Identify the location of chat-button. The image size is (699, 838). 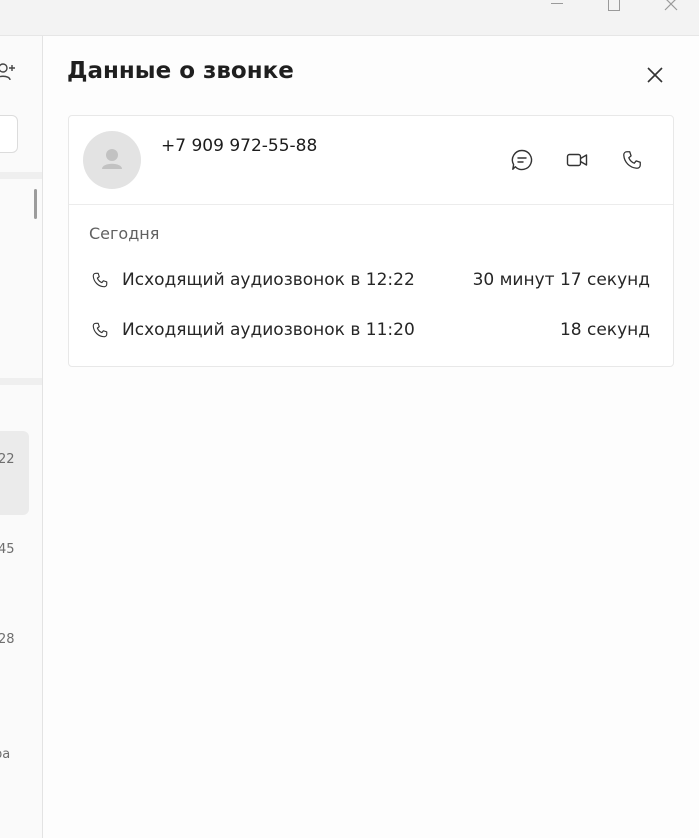
(522, 160).